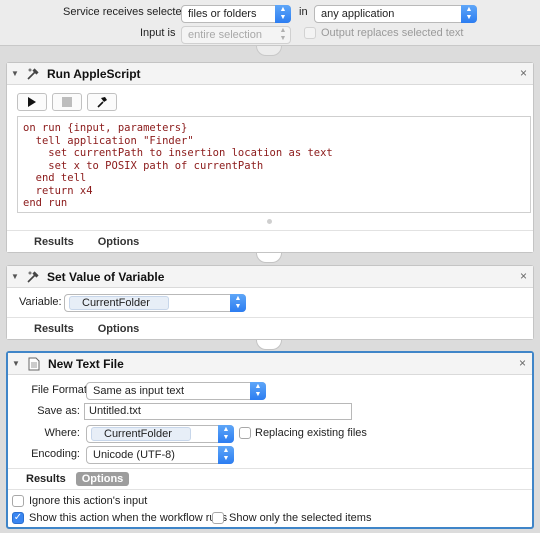 Image resolution: width=540 pixels, height=533 pixels. I want to click on receives-label: Service receives selected, so click(125, 12).